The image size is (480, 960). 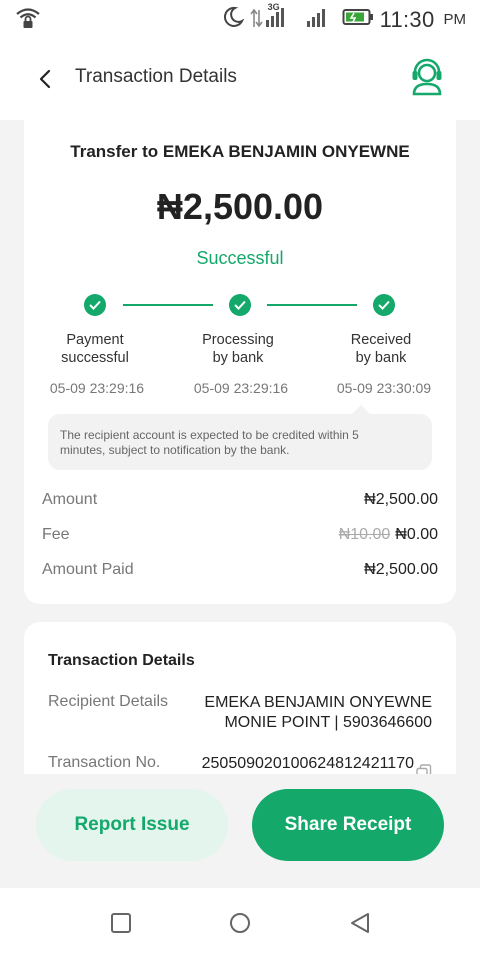 What do you see at coordinates (381, 349) in the screenshot?
I see `step-label: Received by bank` at bounding box center [381, 349].